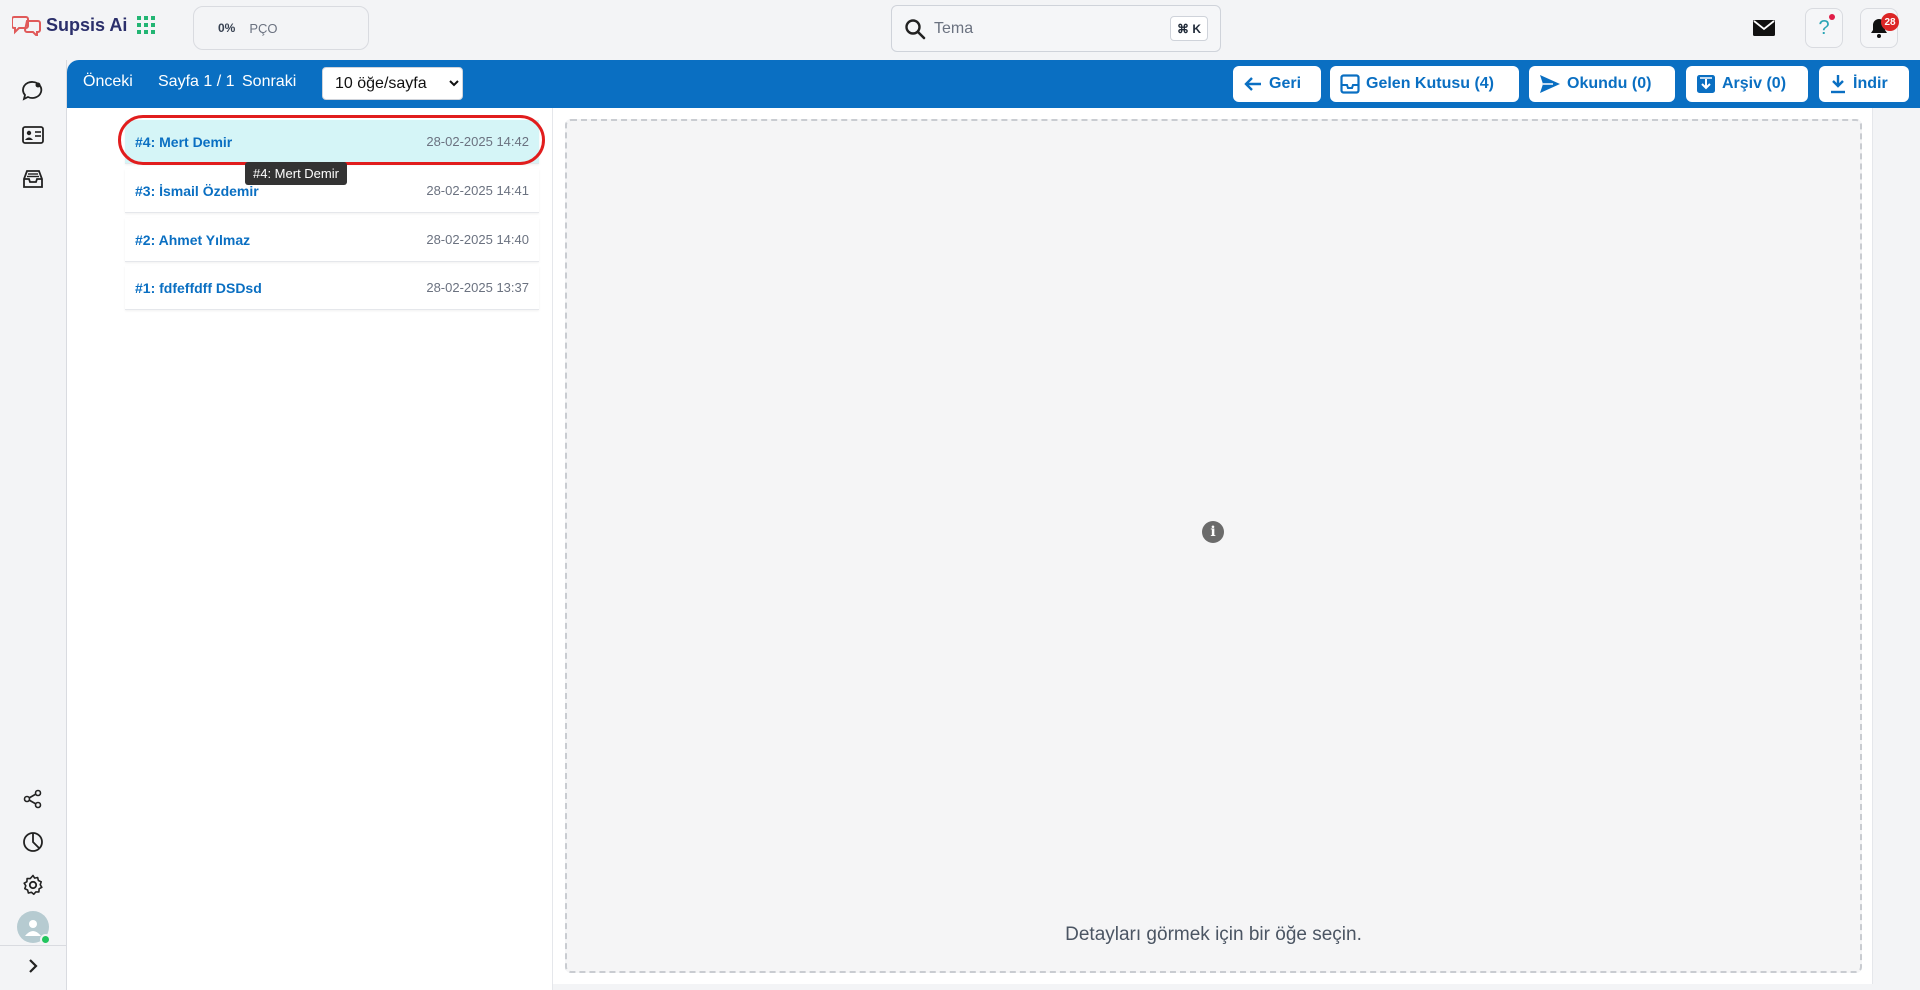  What do you see at coordinates (1430, 83) in the screenshot?
I see `inbox-label: Gelen Kutusu (4)` at bounding box center [1430, 83].